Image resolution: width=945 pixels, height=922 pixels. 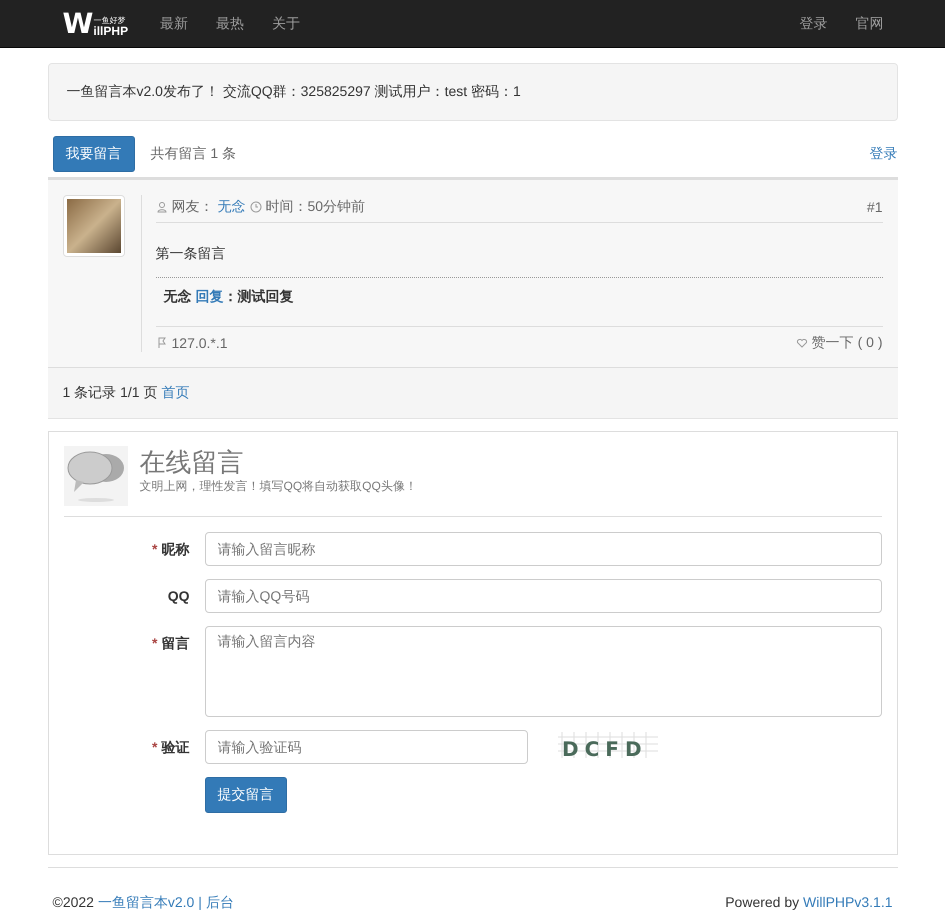 I want to click on message-field: 请输入留言内容, so click(x=543, y=671).